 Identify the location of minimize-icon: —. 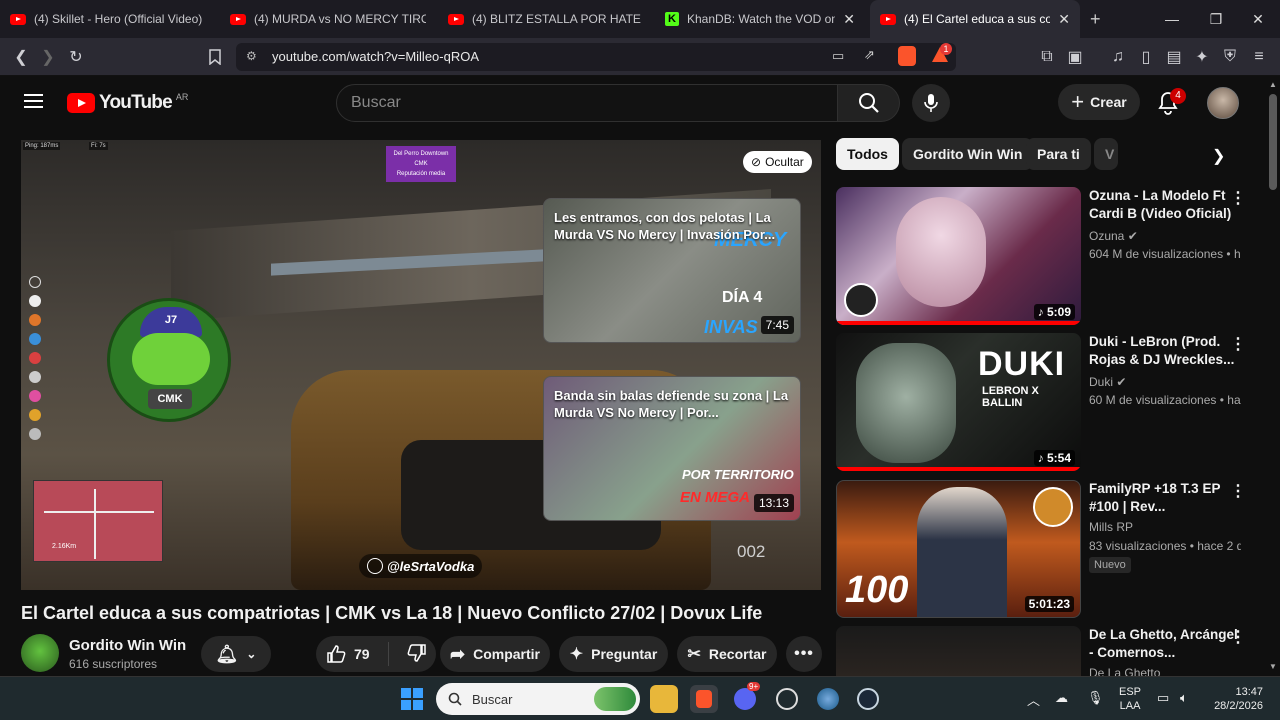
(1172, 19).